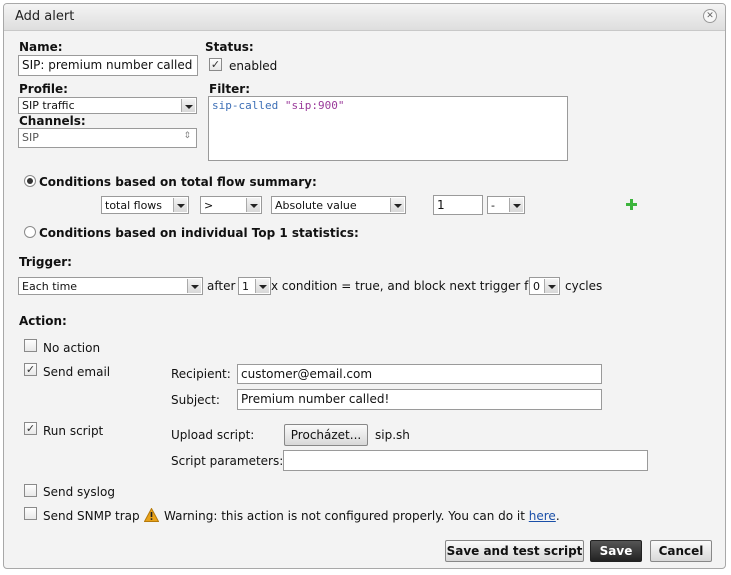 The height and width of the screenshot is (575, 731). What do you see at coordinates (77, 372) in the screenshot?
I see `send-email-label: Send email` at bounding box center [77, 372].